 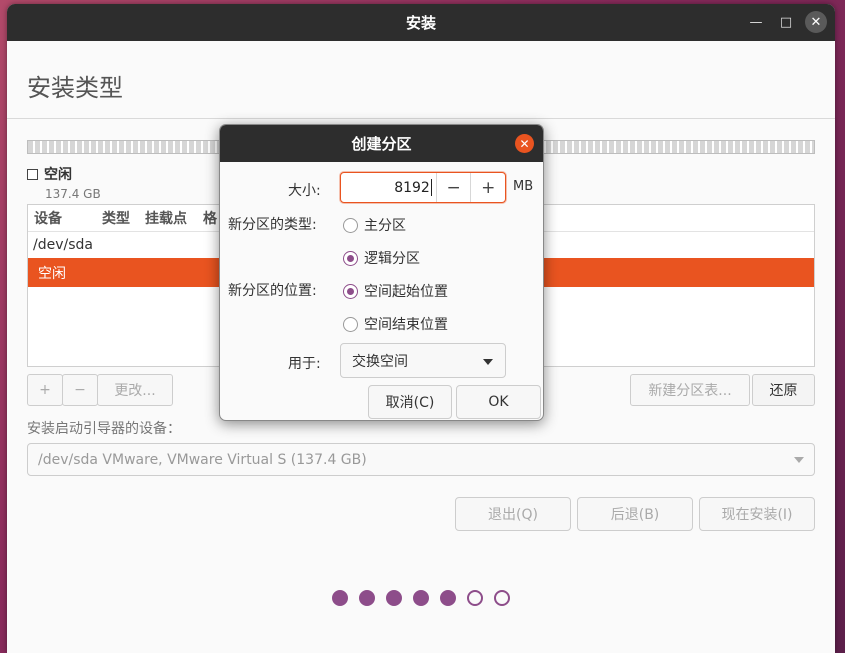 What do you see at coordinates (523, 186) in the screenshot?
I see `size-unit: MB` at bounding box center [523, 186].